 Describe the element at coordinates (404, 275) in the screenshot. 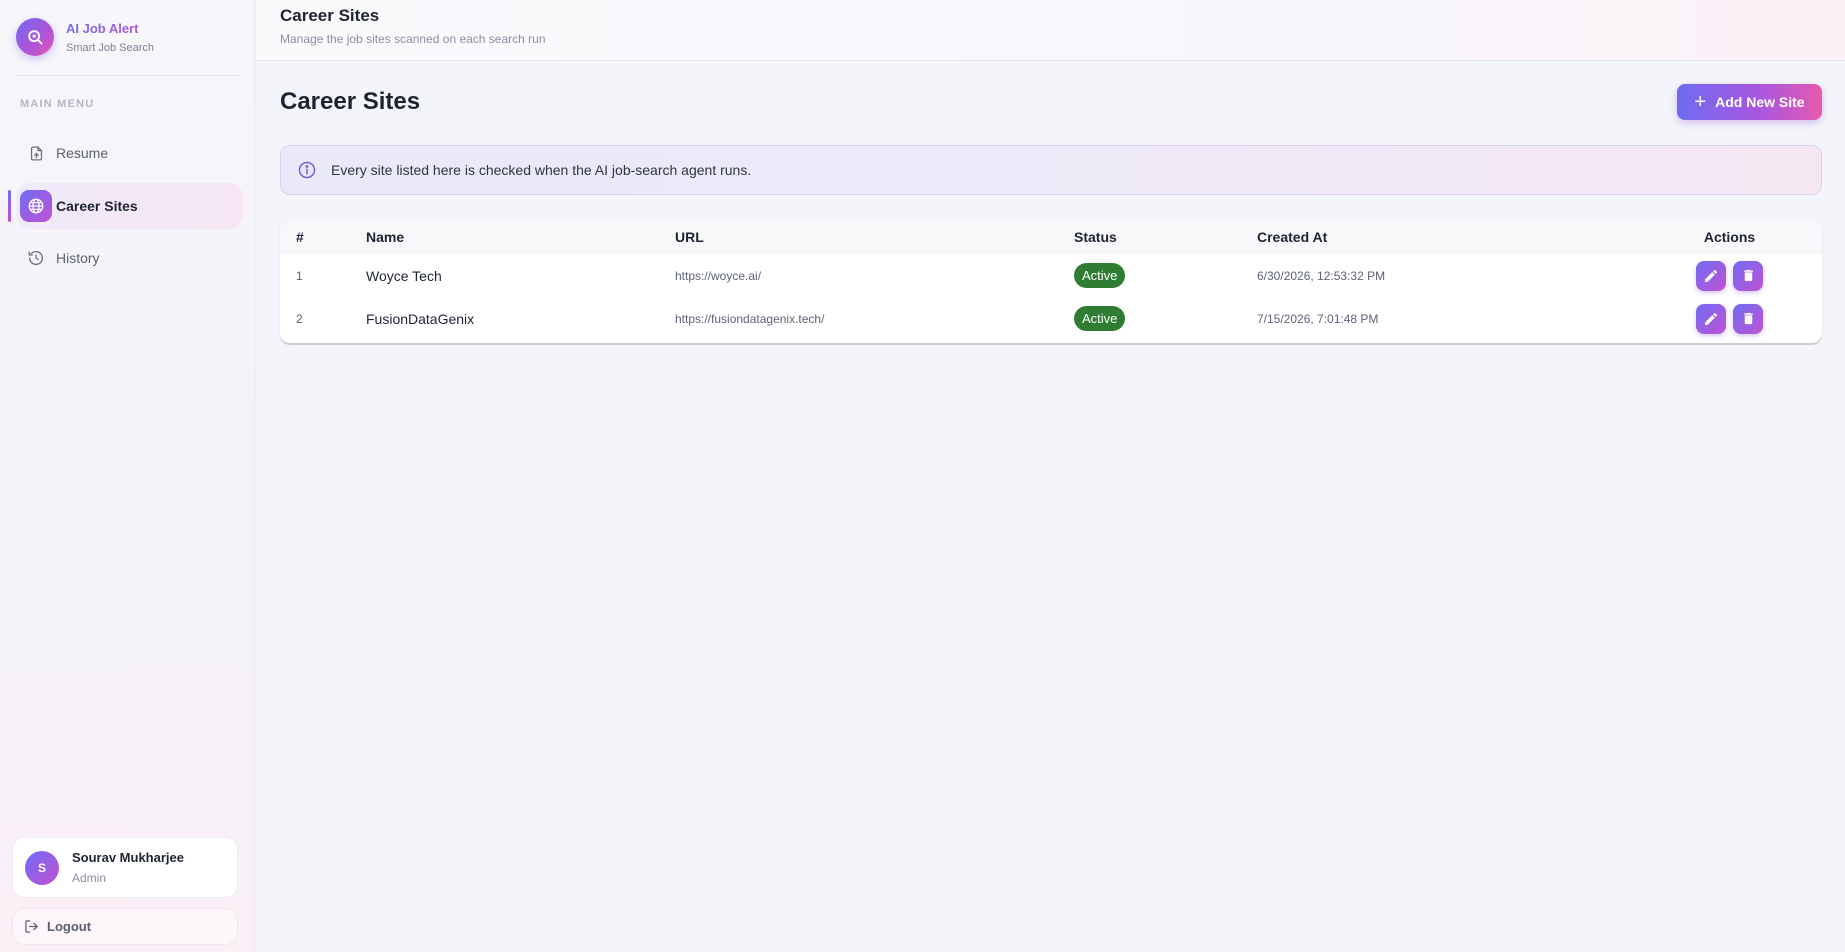

I see `site-name: Woyce Tech` at that location.